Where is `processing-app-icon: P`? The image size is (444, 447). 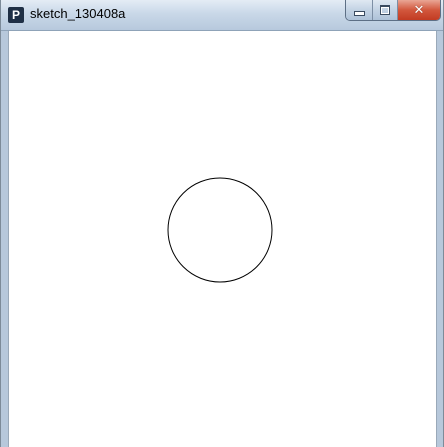 processing-app-icon: P is located at coordinates (16, 15).